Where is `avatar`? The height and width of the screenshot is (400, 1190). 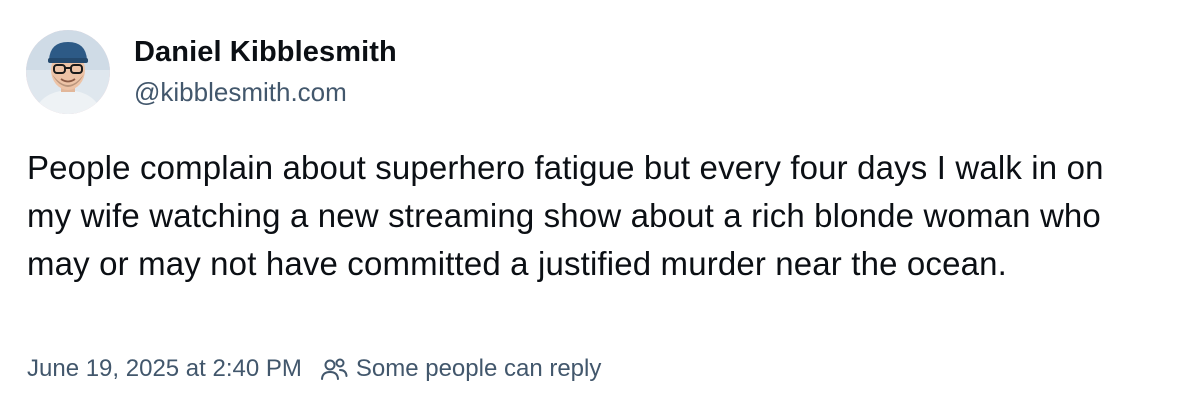
avatar is located at coordinates (68, 72).